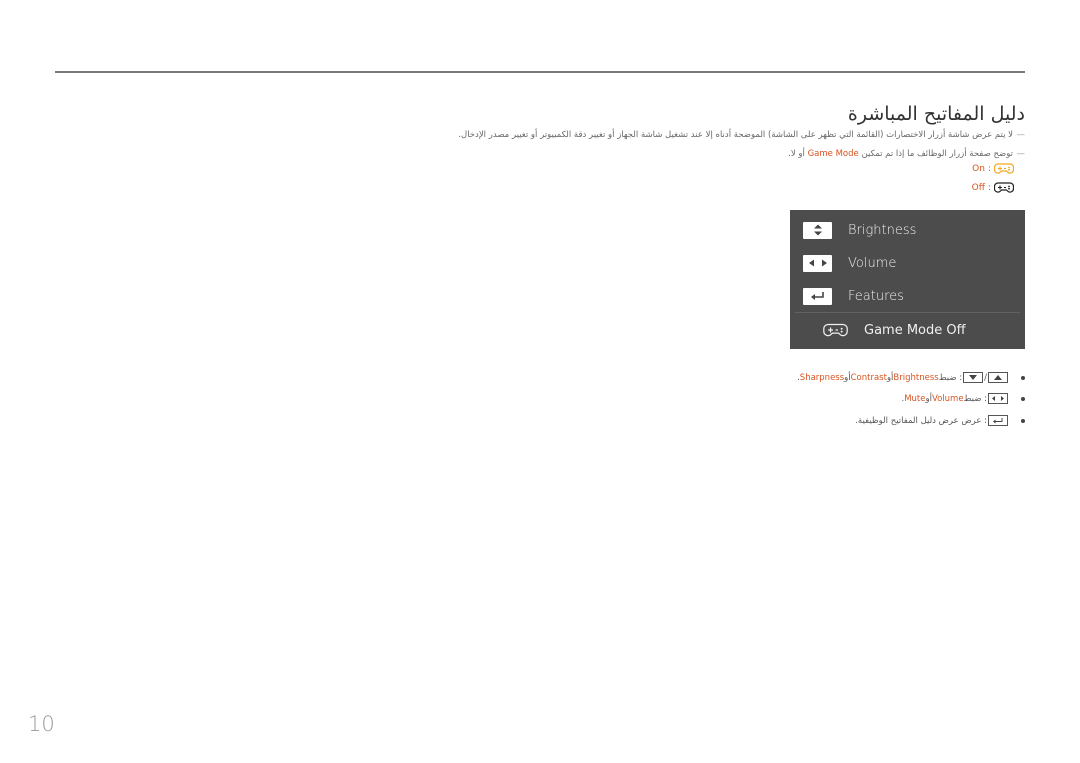 The width and height of the screenshot is (1080, 763). I want to click on osd-game-mode-status: Game Mode Off, so click(894, 330).